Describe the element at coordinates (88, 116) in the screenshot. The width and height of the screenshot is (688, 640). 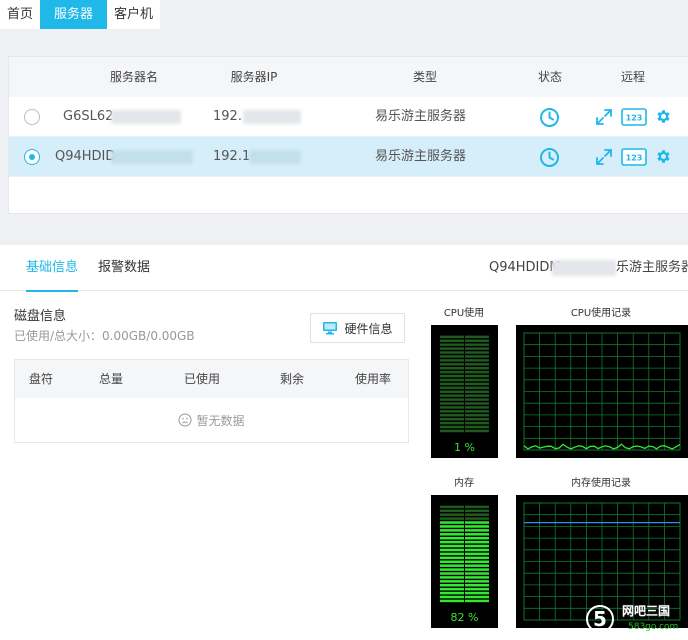
I see `server-name: G6SL62` at that location.